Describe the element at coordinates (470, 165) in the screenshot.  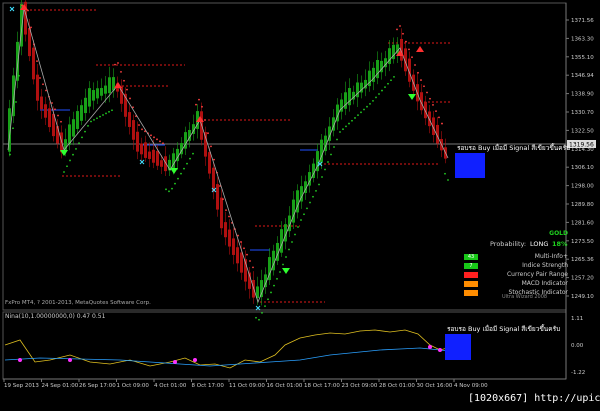
I see `signal-box` at that location.